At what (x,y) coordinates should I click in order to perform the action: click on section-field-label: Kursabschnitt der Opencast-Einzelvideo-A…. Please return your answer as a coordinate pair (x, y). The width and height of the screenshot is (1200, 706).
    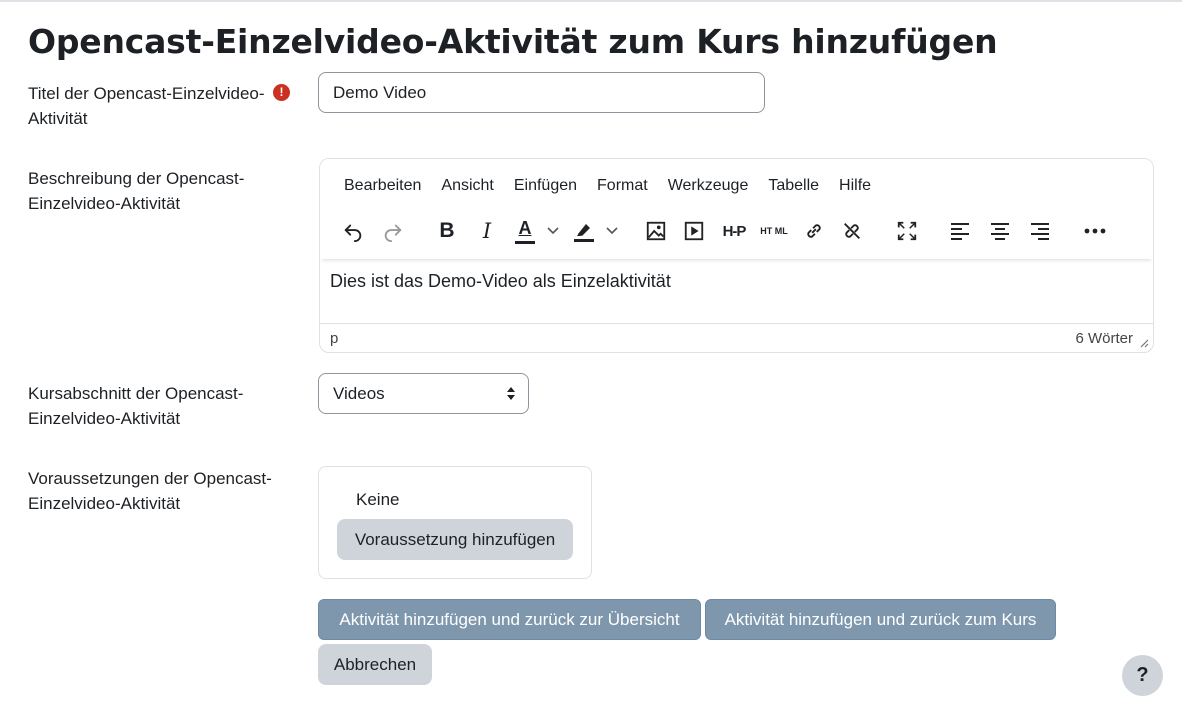
    Looking at the image, I should click on (136, 406).